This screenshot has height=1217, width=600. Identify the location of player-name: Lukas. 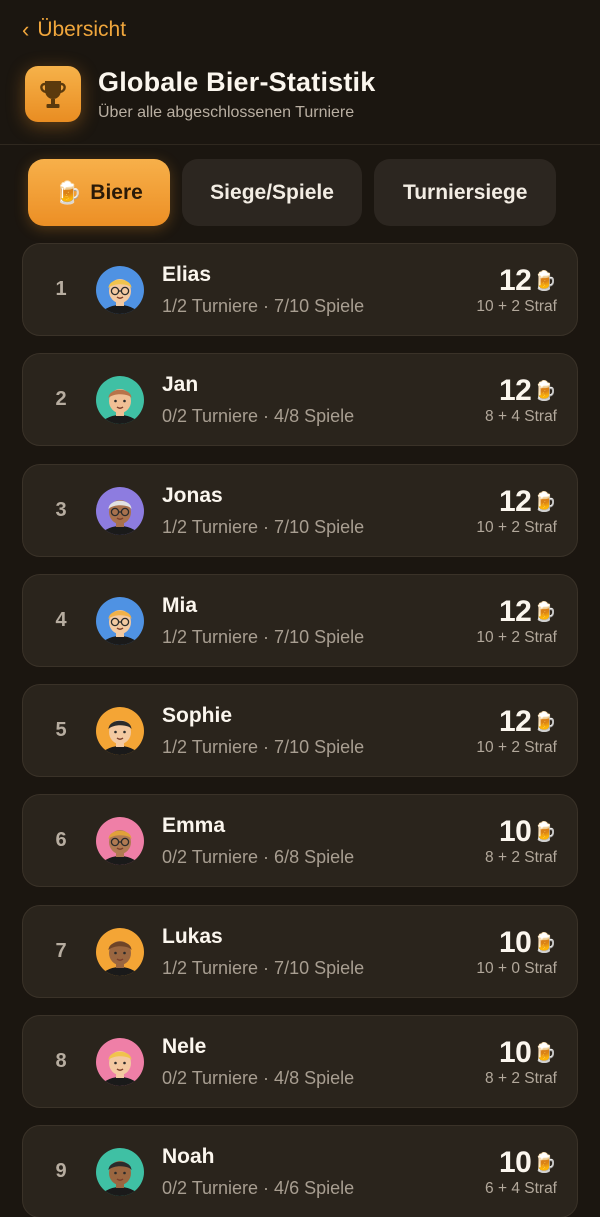
(192, 936).